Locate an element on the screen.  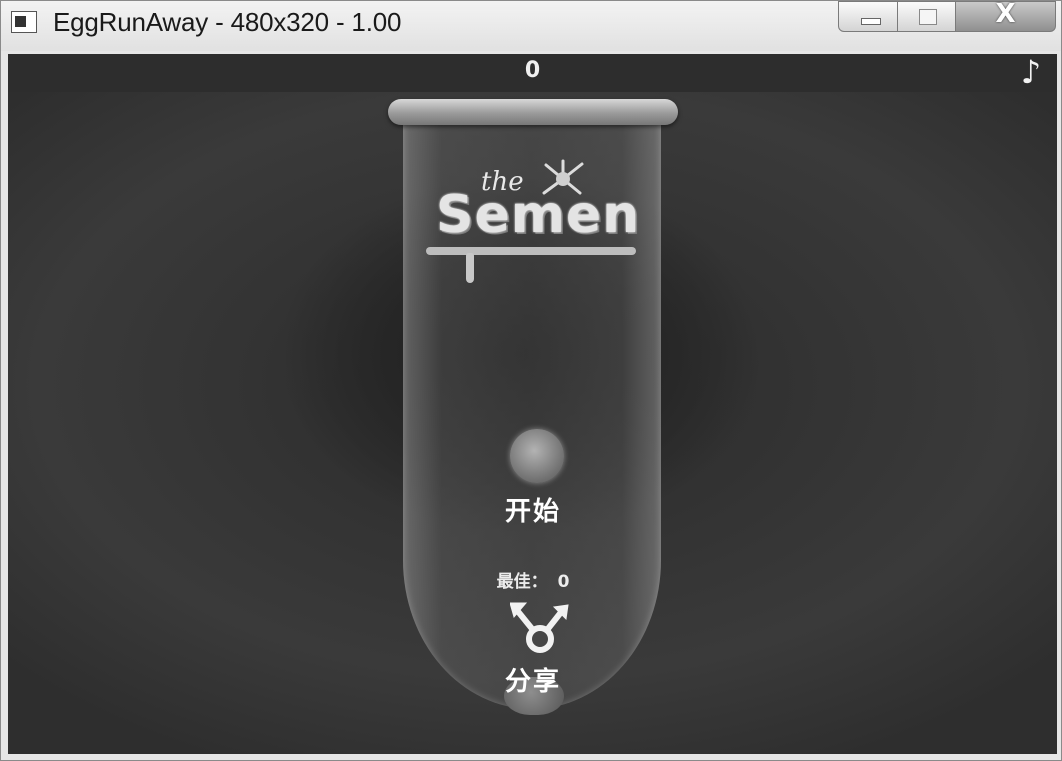
close-icon: X is located at coordinates (1005, 14).